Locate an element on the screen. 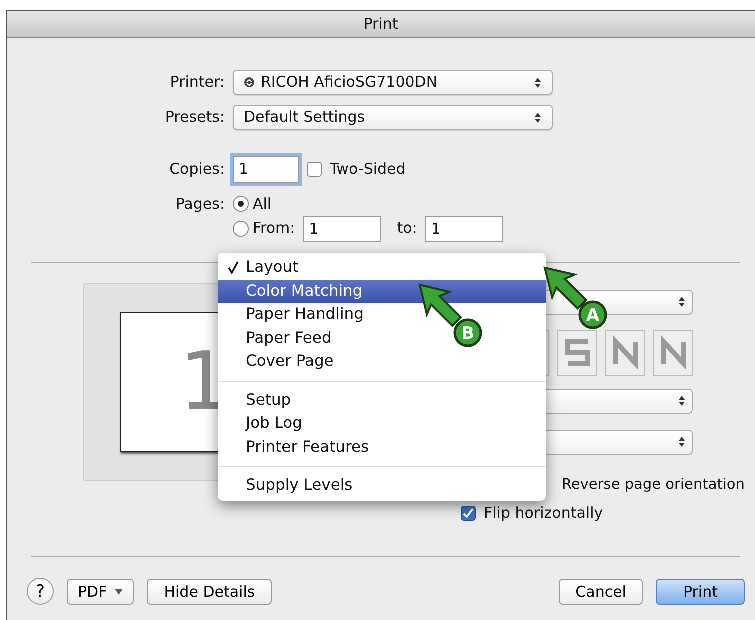  field-label: Presets: is located at coordinates (194, 117).